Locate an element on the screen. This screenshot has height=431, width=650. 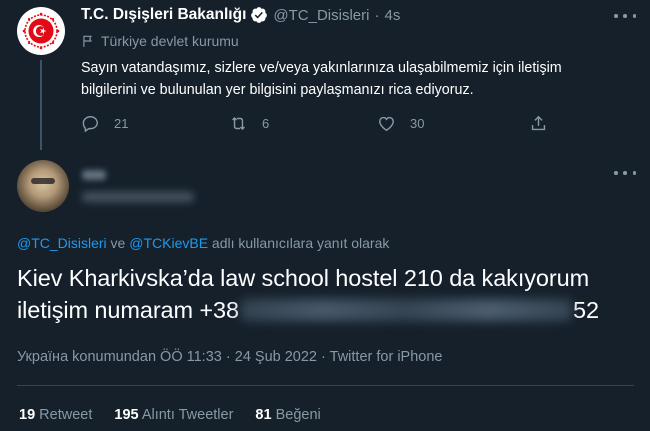
reply-author-avatar is located at coordinates (43, 186).